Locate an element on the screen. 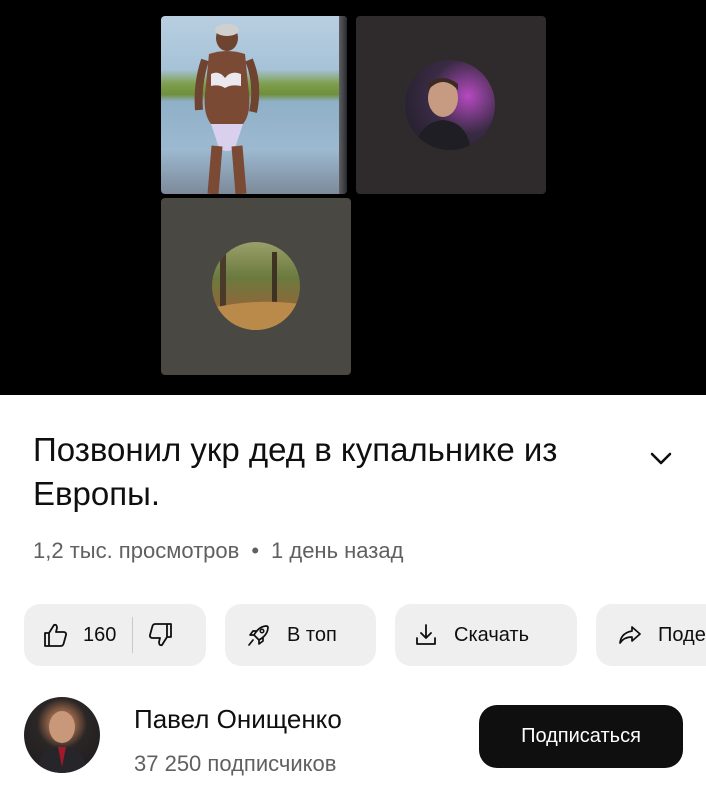  main-participant-tile is located at coordinates (254, 105).